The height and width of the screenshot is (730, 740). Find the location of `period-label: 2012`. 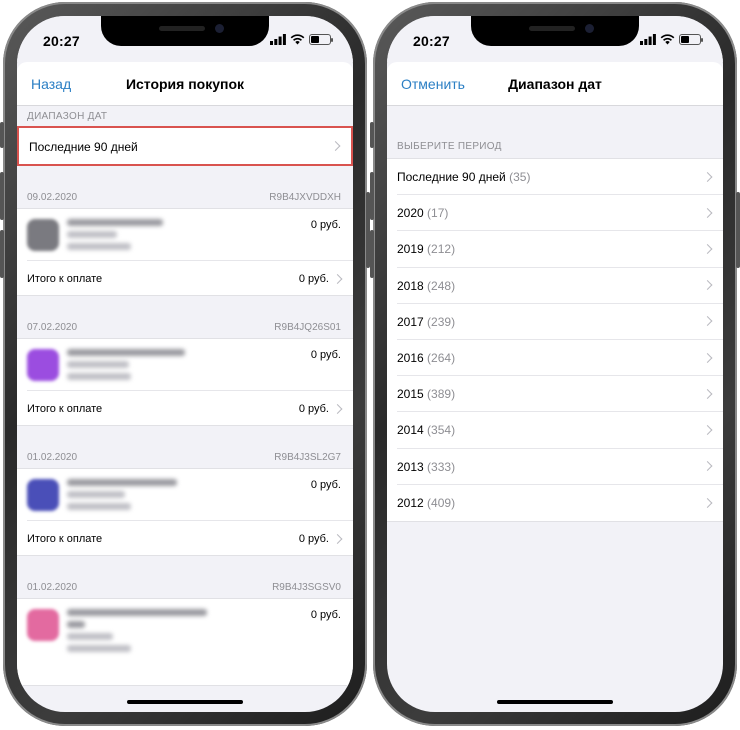

period-label: 2012 is located at coordinates (410, 502).